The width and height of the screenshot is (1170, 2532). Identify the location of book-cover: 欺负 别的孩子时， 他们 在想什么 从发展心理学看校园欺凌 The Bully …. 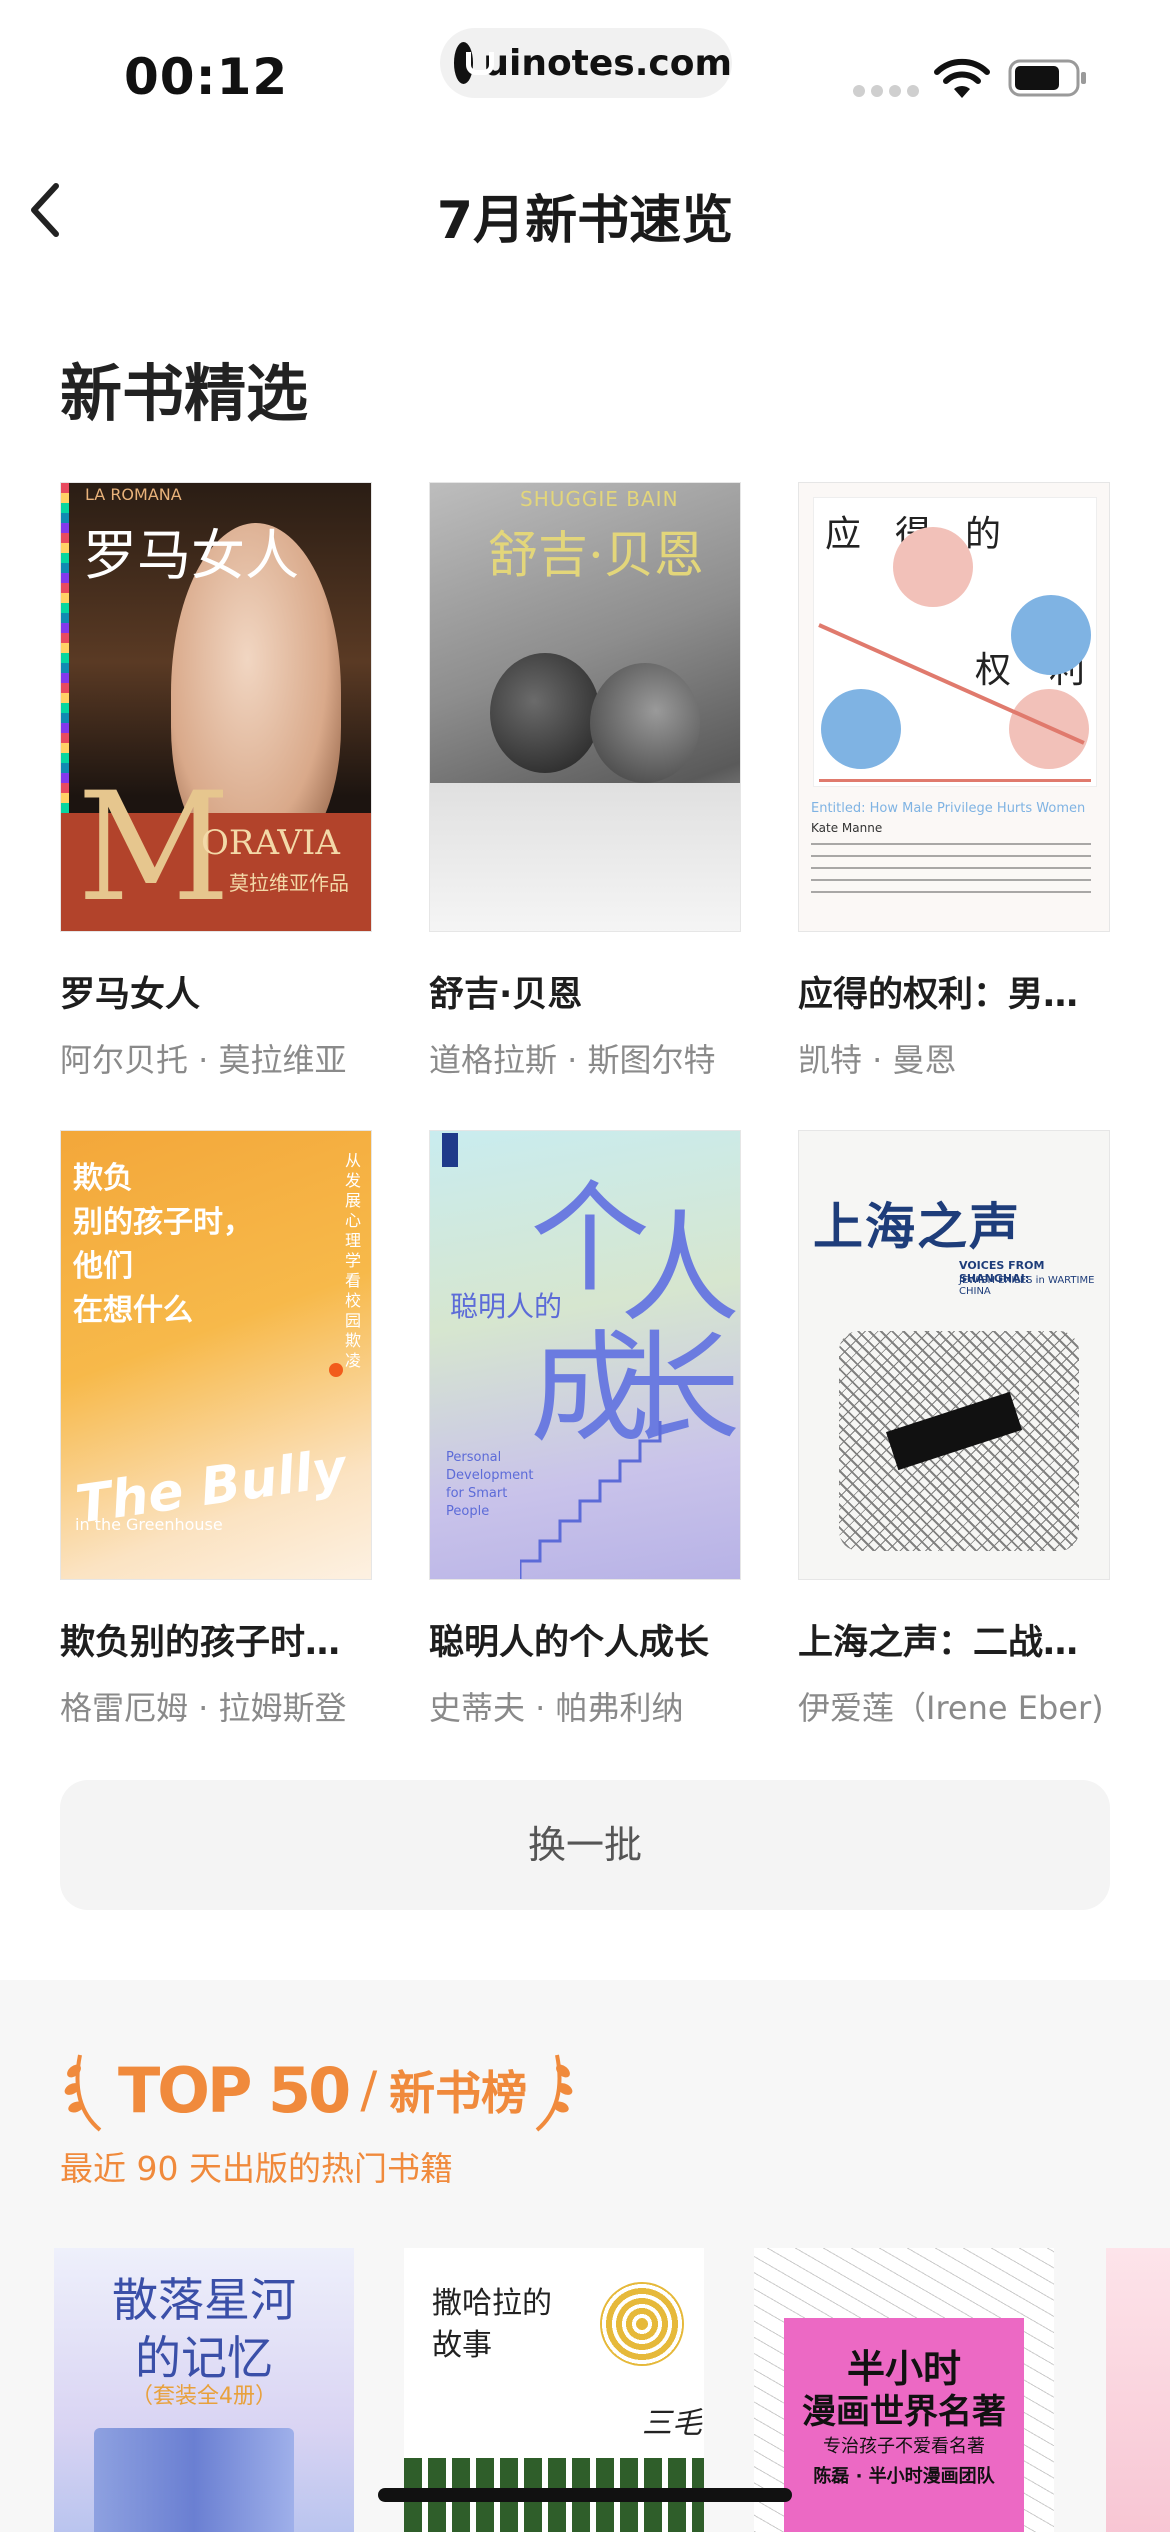
(216, 1355).